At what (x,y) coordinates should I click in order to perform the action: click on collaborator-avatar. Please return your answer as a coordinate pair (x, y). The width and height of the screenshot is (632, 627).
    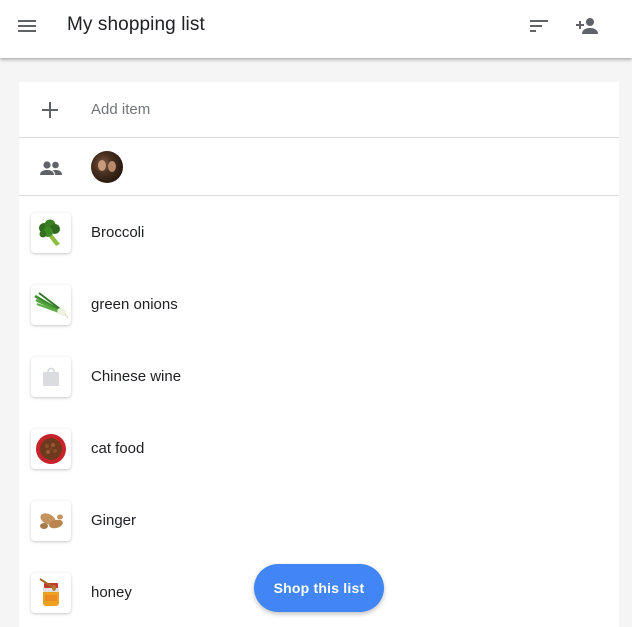
    Looking at the image, I should click on (107, 167).